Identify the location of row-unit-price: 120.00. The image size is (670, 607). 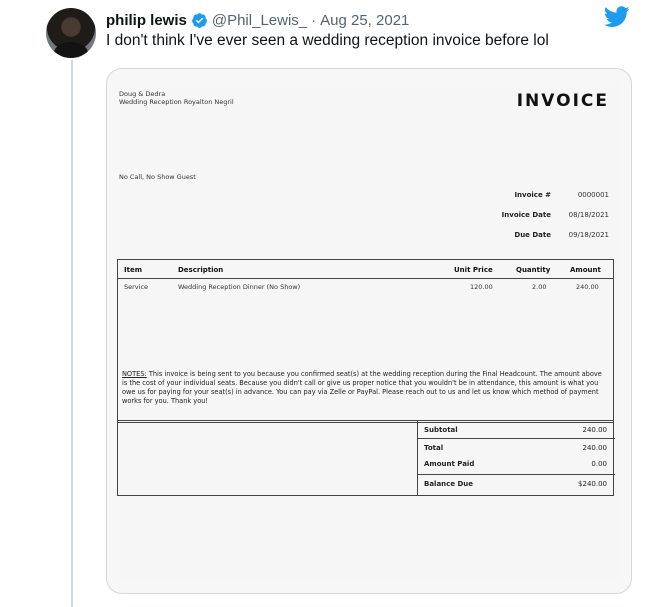
(481, 287).